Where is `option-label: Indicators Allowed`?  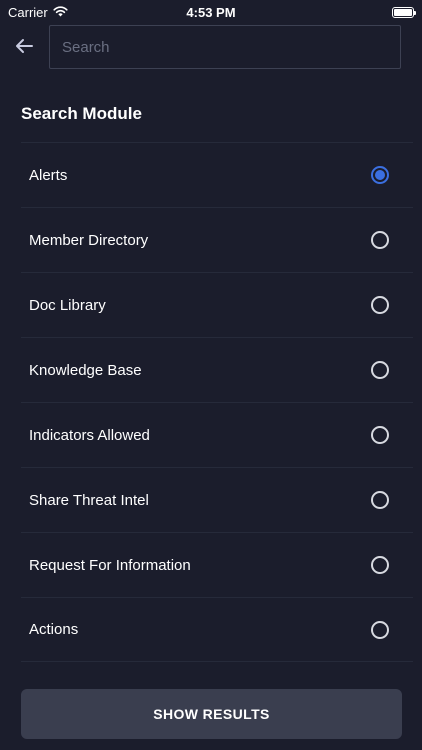
option-label: Indicators Allowed is located at coordinates (89, 435).